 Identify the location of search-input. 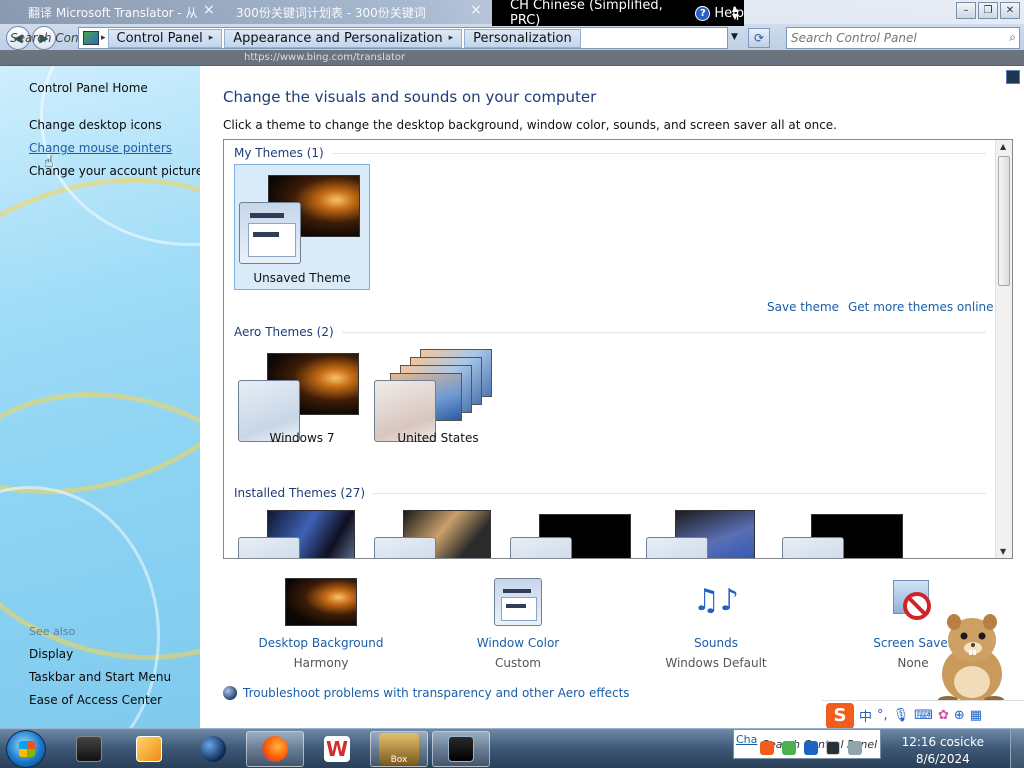
(887, 38).